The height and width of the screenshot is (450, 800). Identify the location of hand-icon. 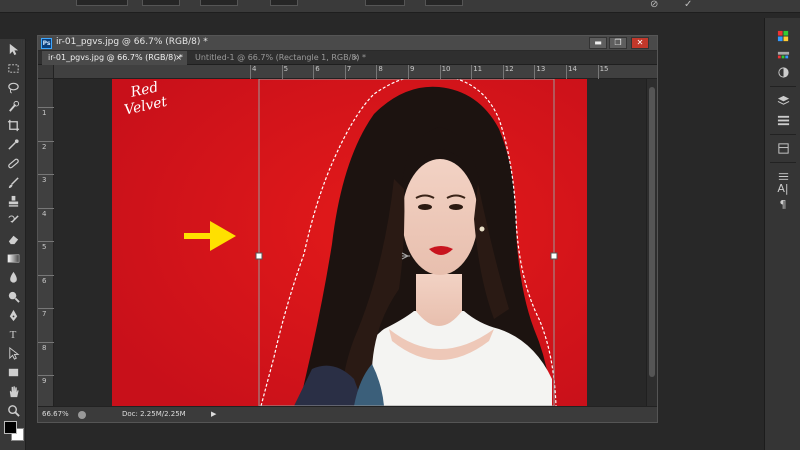
(13, 391).